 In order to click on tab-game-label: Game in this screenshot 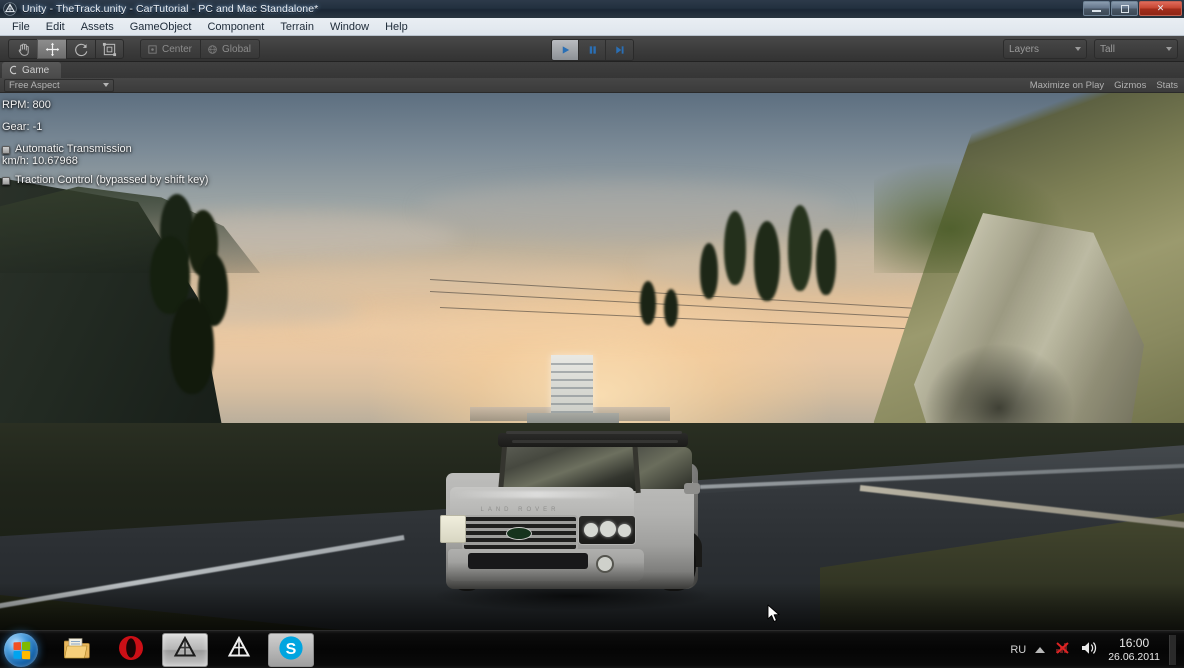, I will do `click(36, 70)`.